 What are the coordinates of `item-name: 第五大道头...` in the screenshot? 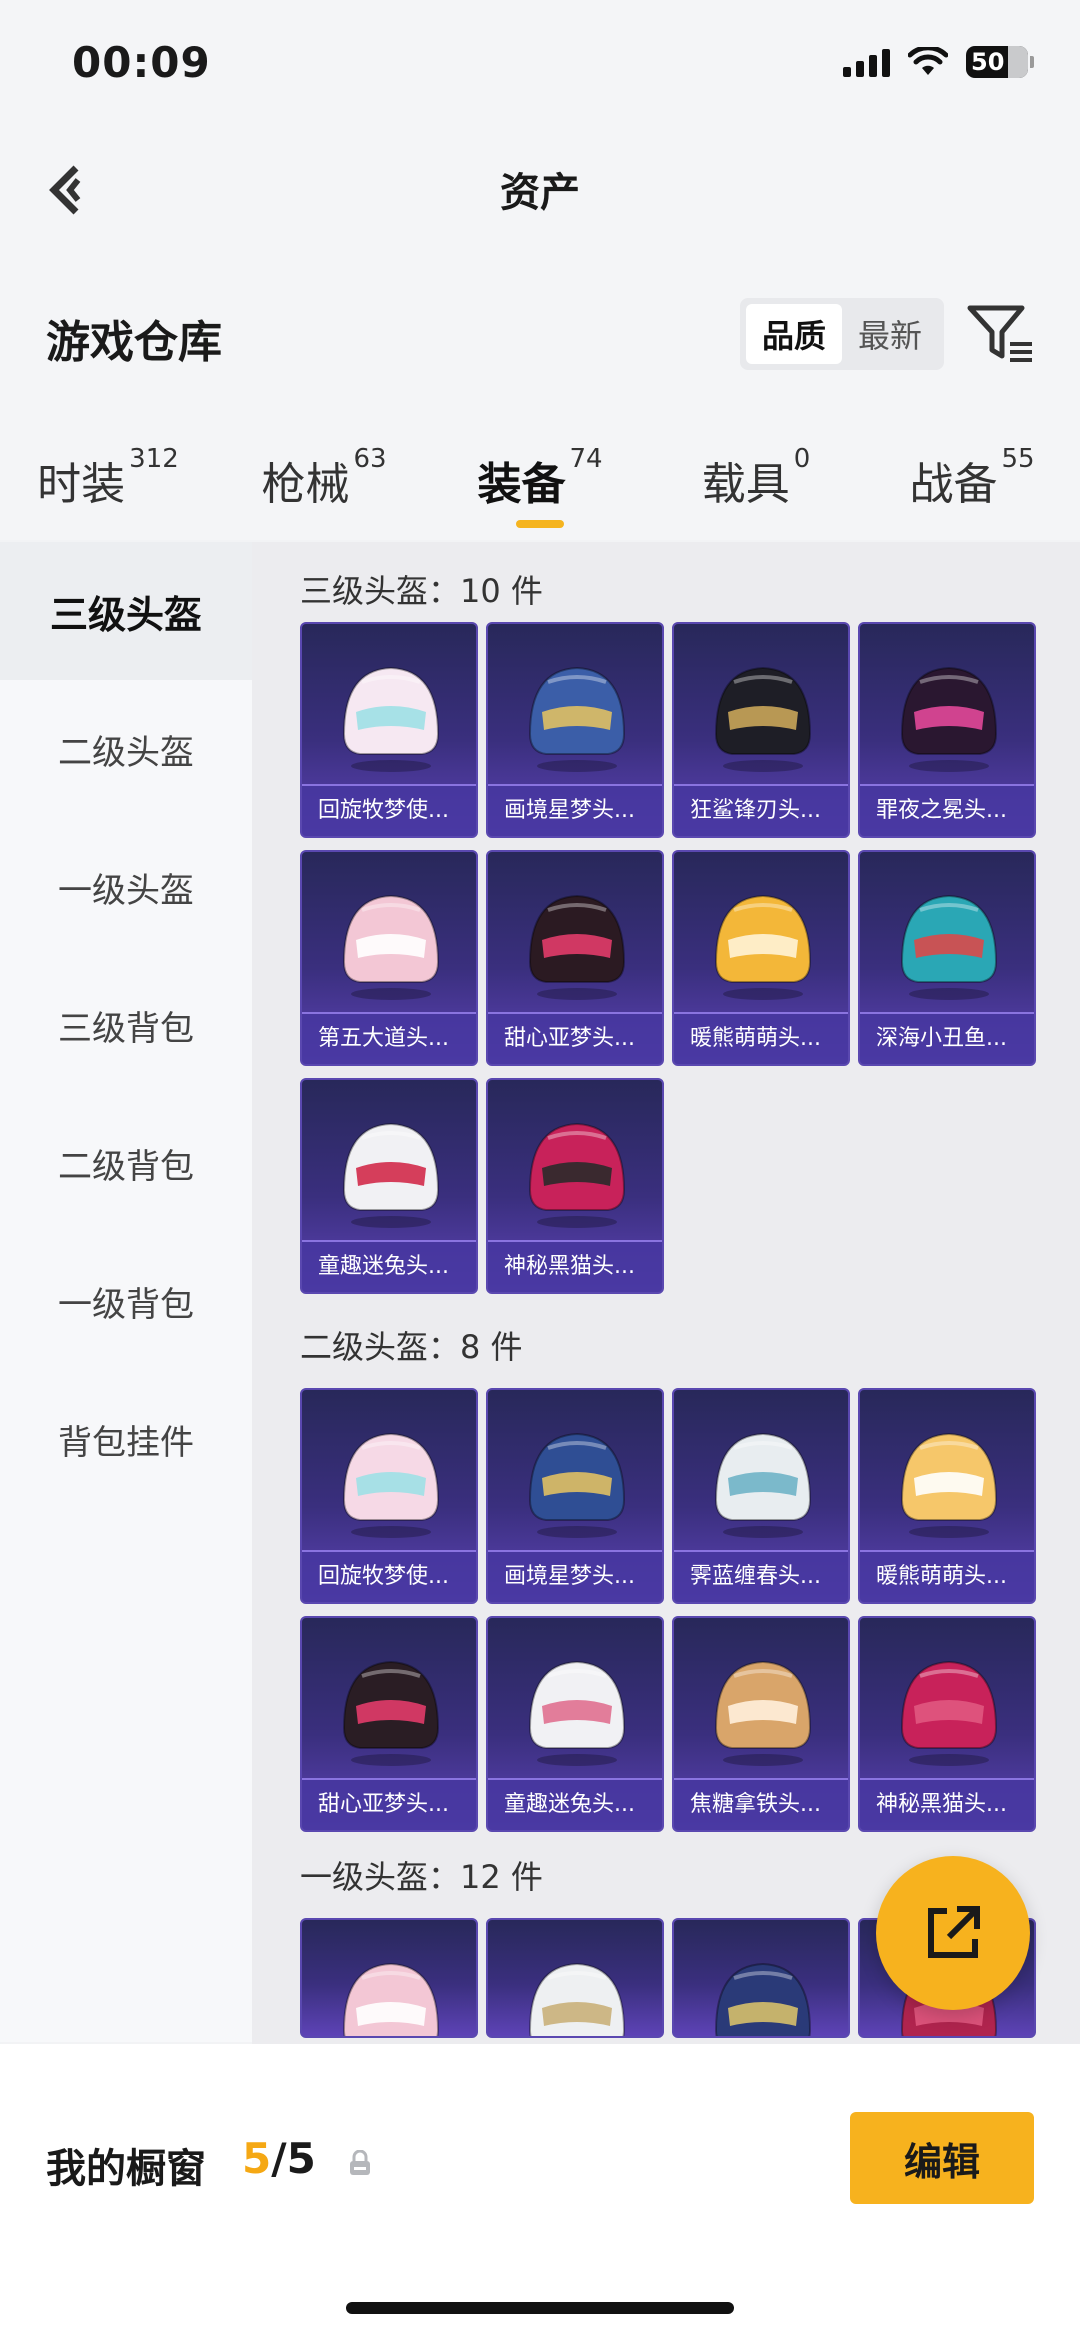 It's located at (389, 1038).